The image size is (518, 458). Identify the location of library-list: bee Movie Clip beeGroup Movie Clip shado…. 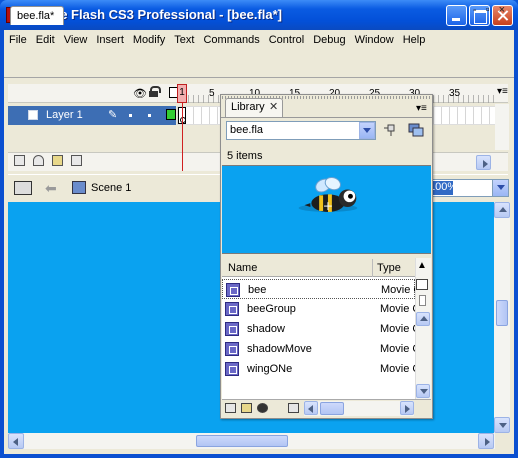
(318, 338).